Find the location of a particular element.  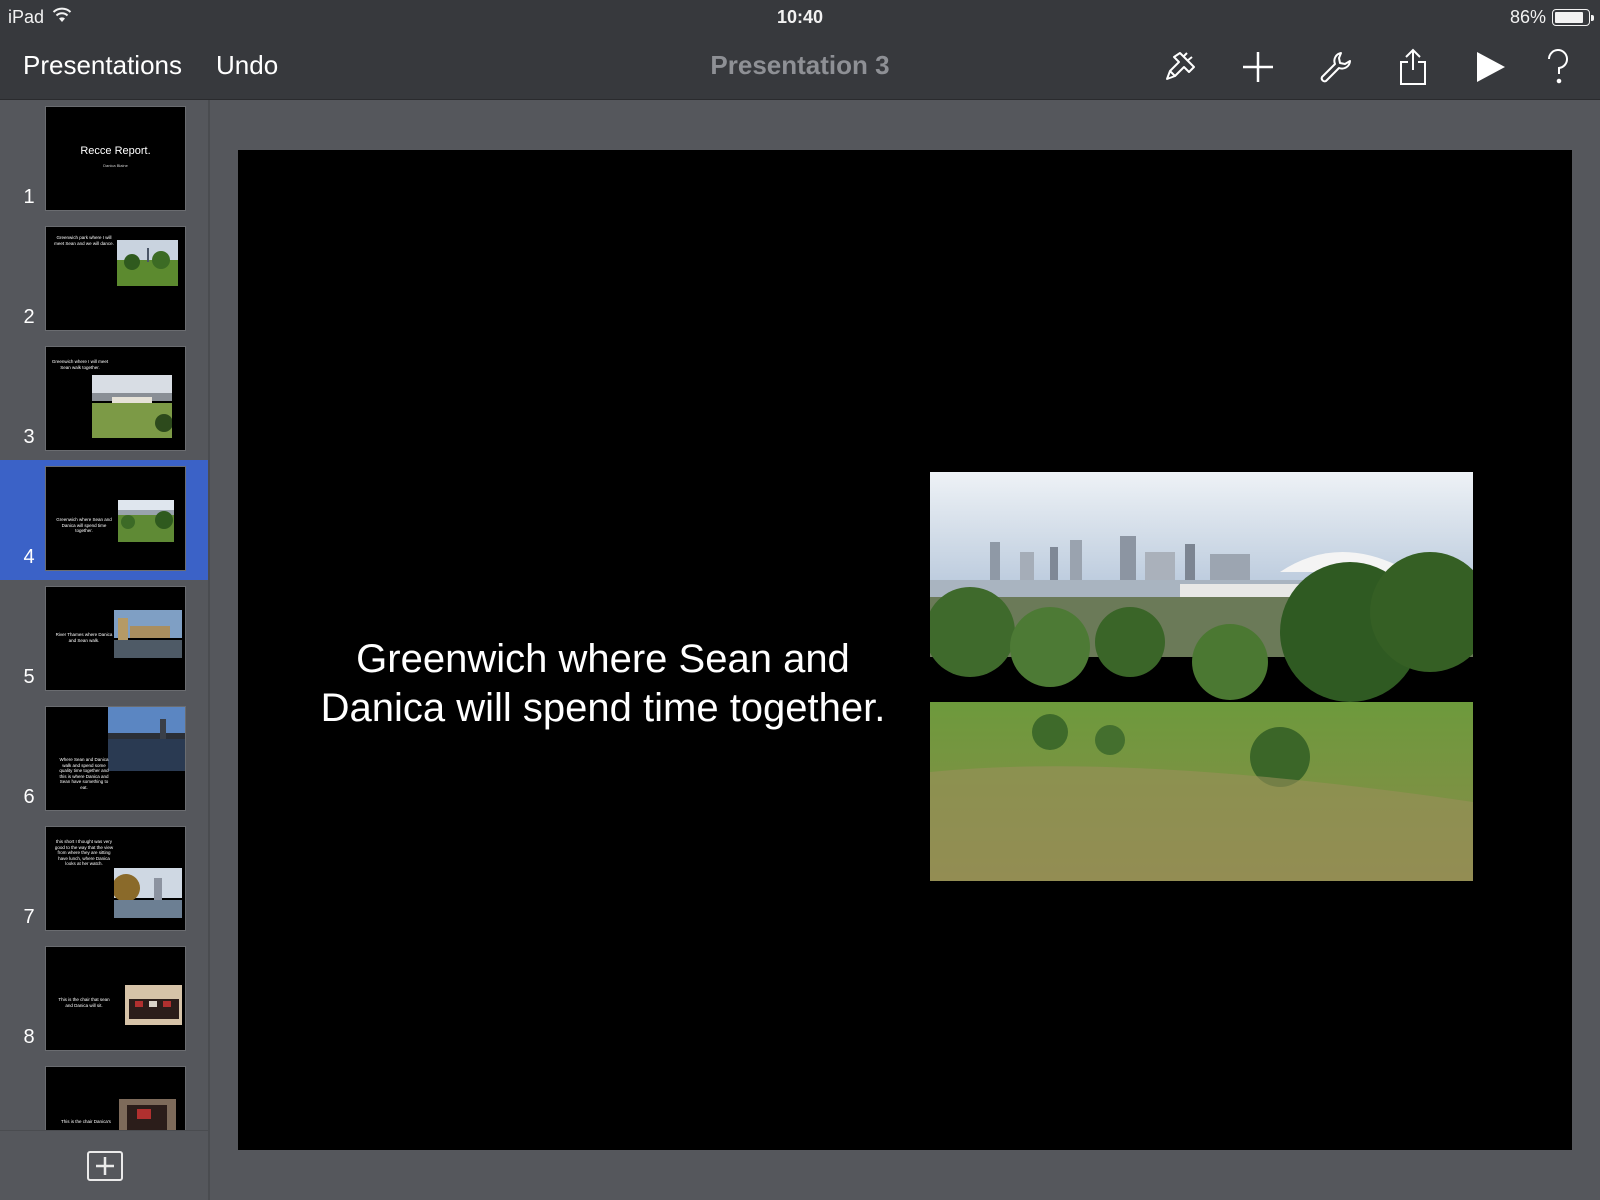

battery-icon is located at coordinates (1573, 17).